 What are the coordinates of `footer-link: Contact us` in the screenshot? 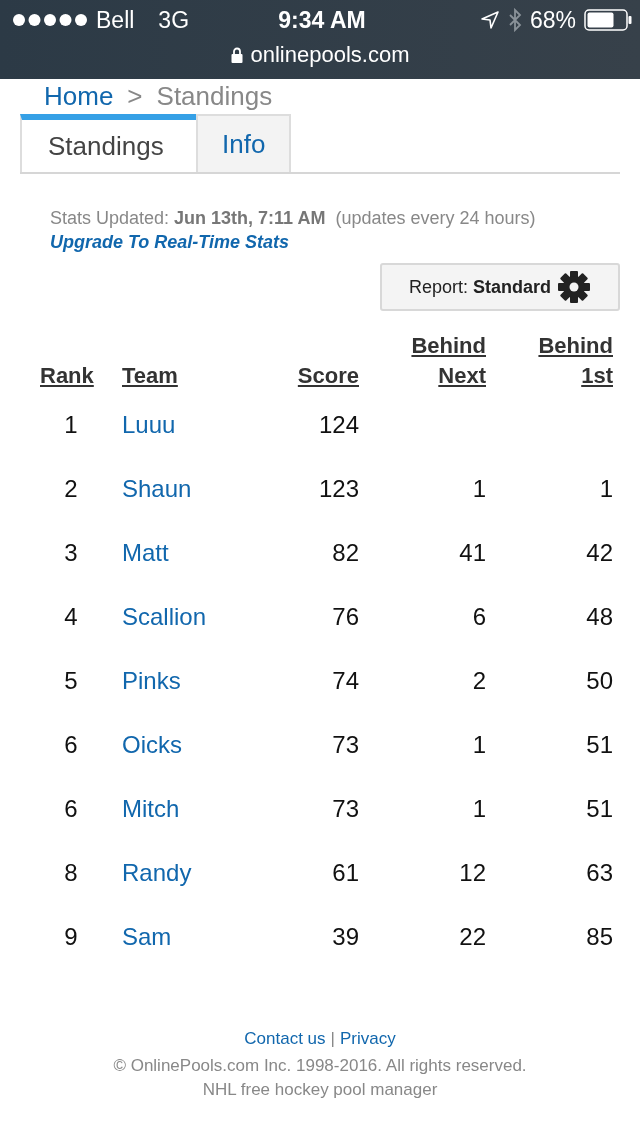 It's located at (285, 1039).